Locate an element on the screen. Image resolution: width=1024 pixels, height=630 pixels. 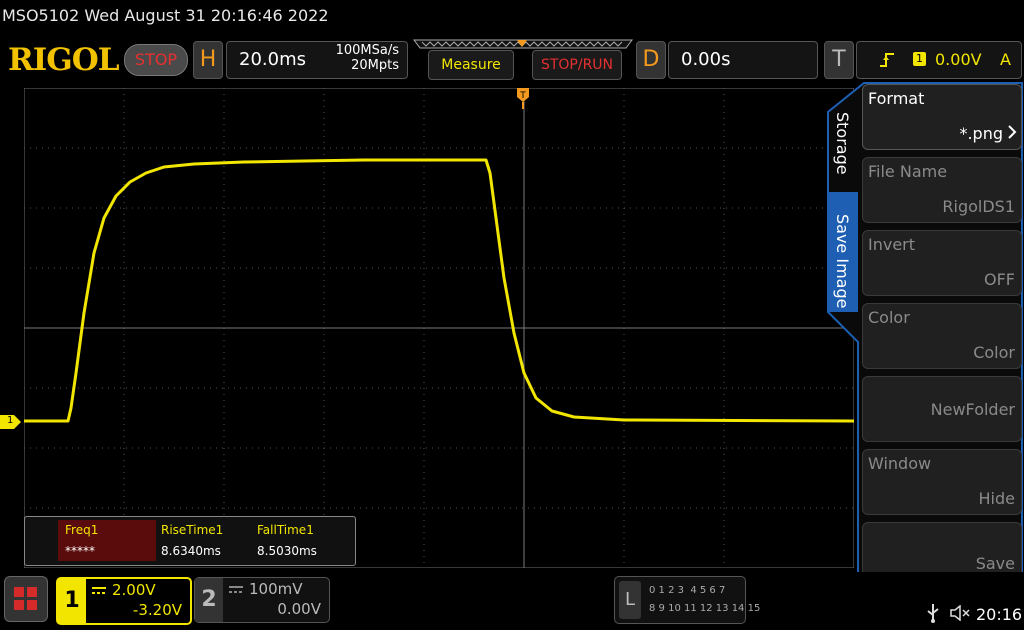
trigger-panel: 1 0.00V A is located at coordinates (939, 60).